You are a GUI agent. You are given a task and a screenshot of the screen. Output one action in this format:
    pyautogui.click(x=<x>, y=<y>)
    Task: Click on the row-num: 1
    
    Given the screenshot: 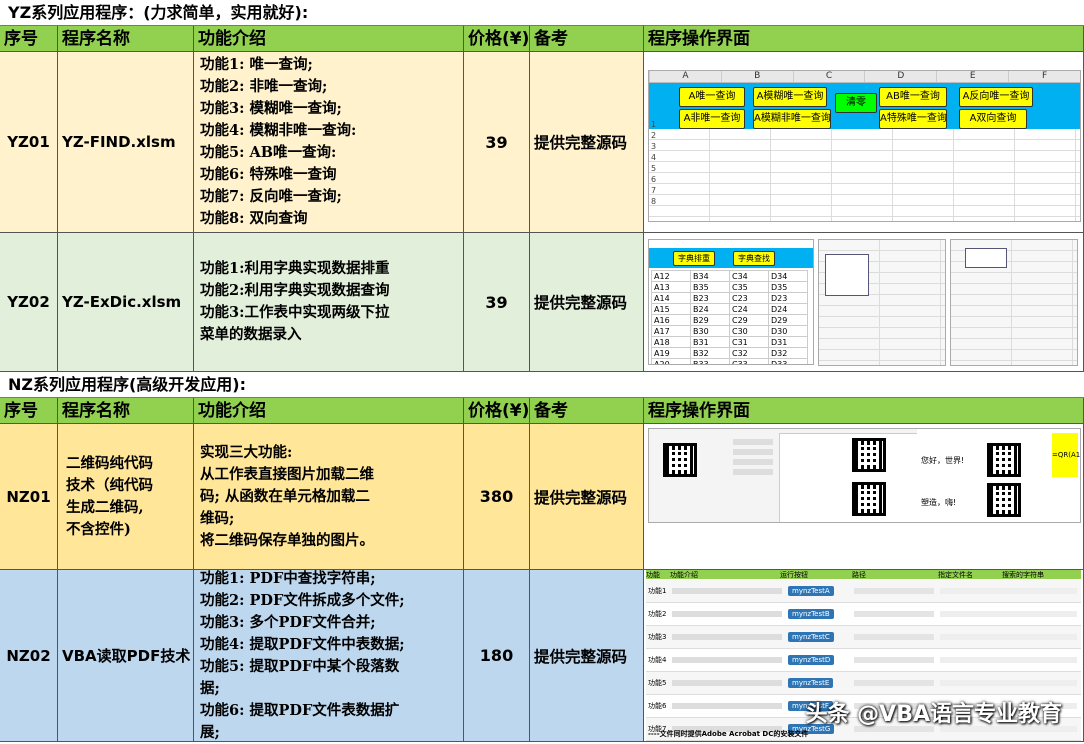 What is the action you would take?
    pyautogui.click(x=654, y=124)
    